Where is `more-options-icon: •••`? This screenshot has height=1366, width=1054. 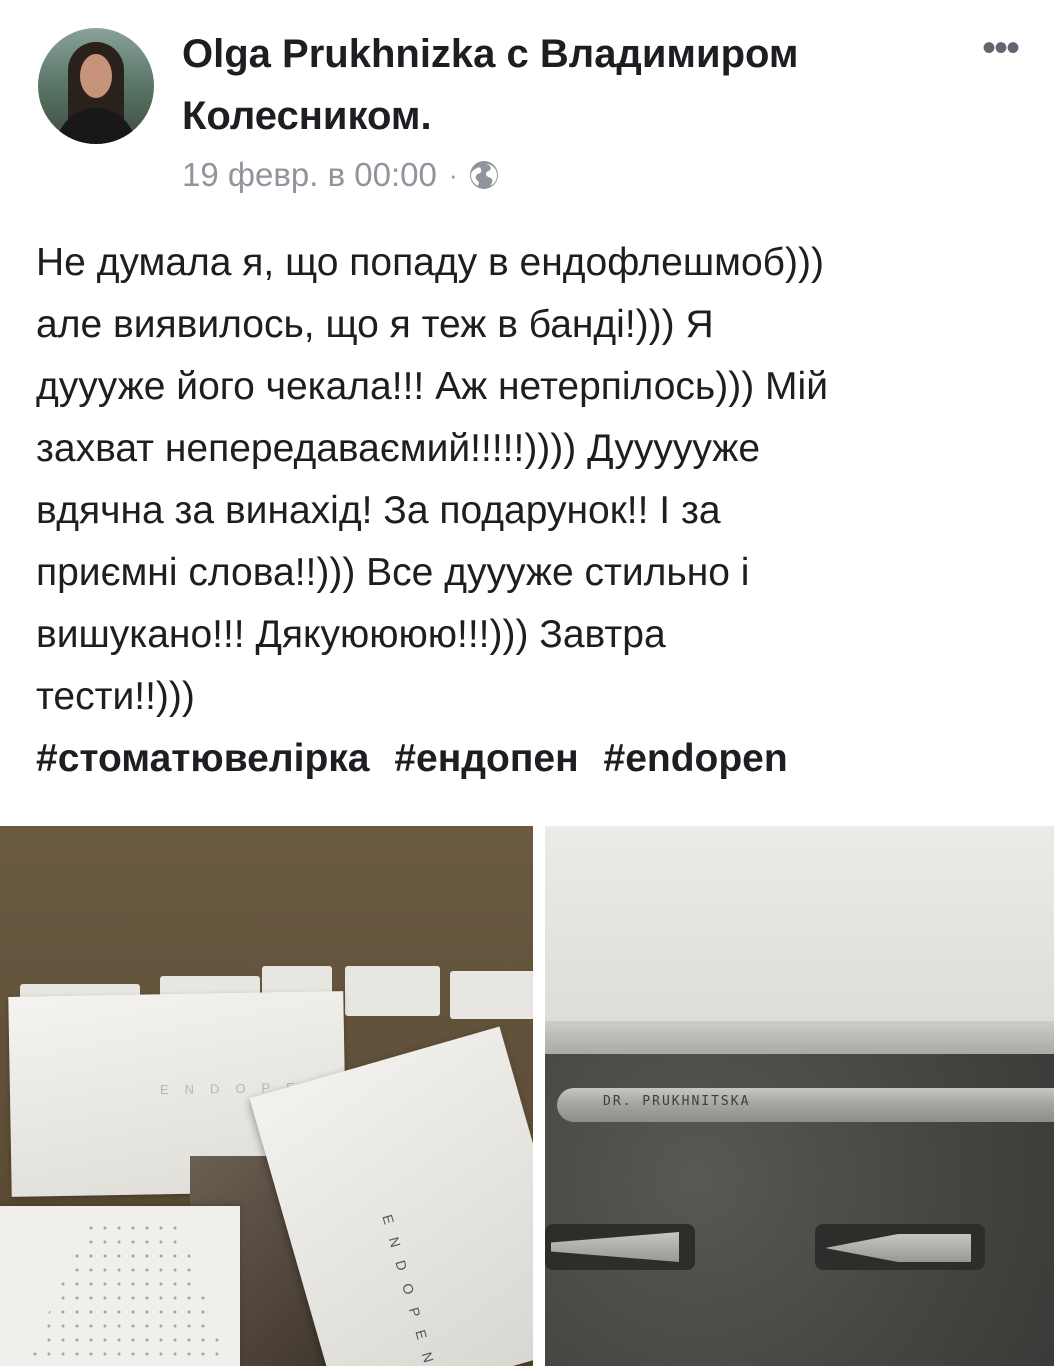 more-options-icon: ••• is located at coordinates (1000, 48).